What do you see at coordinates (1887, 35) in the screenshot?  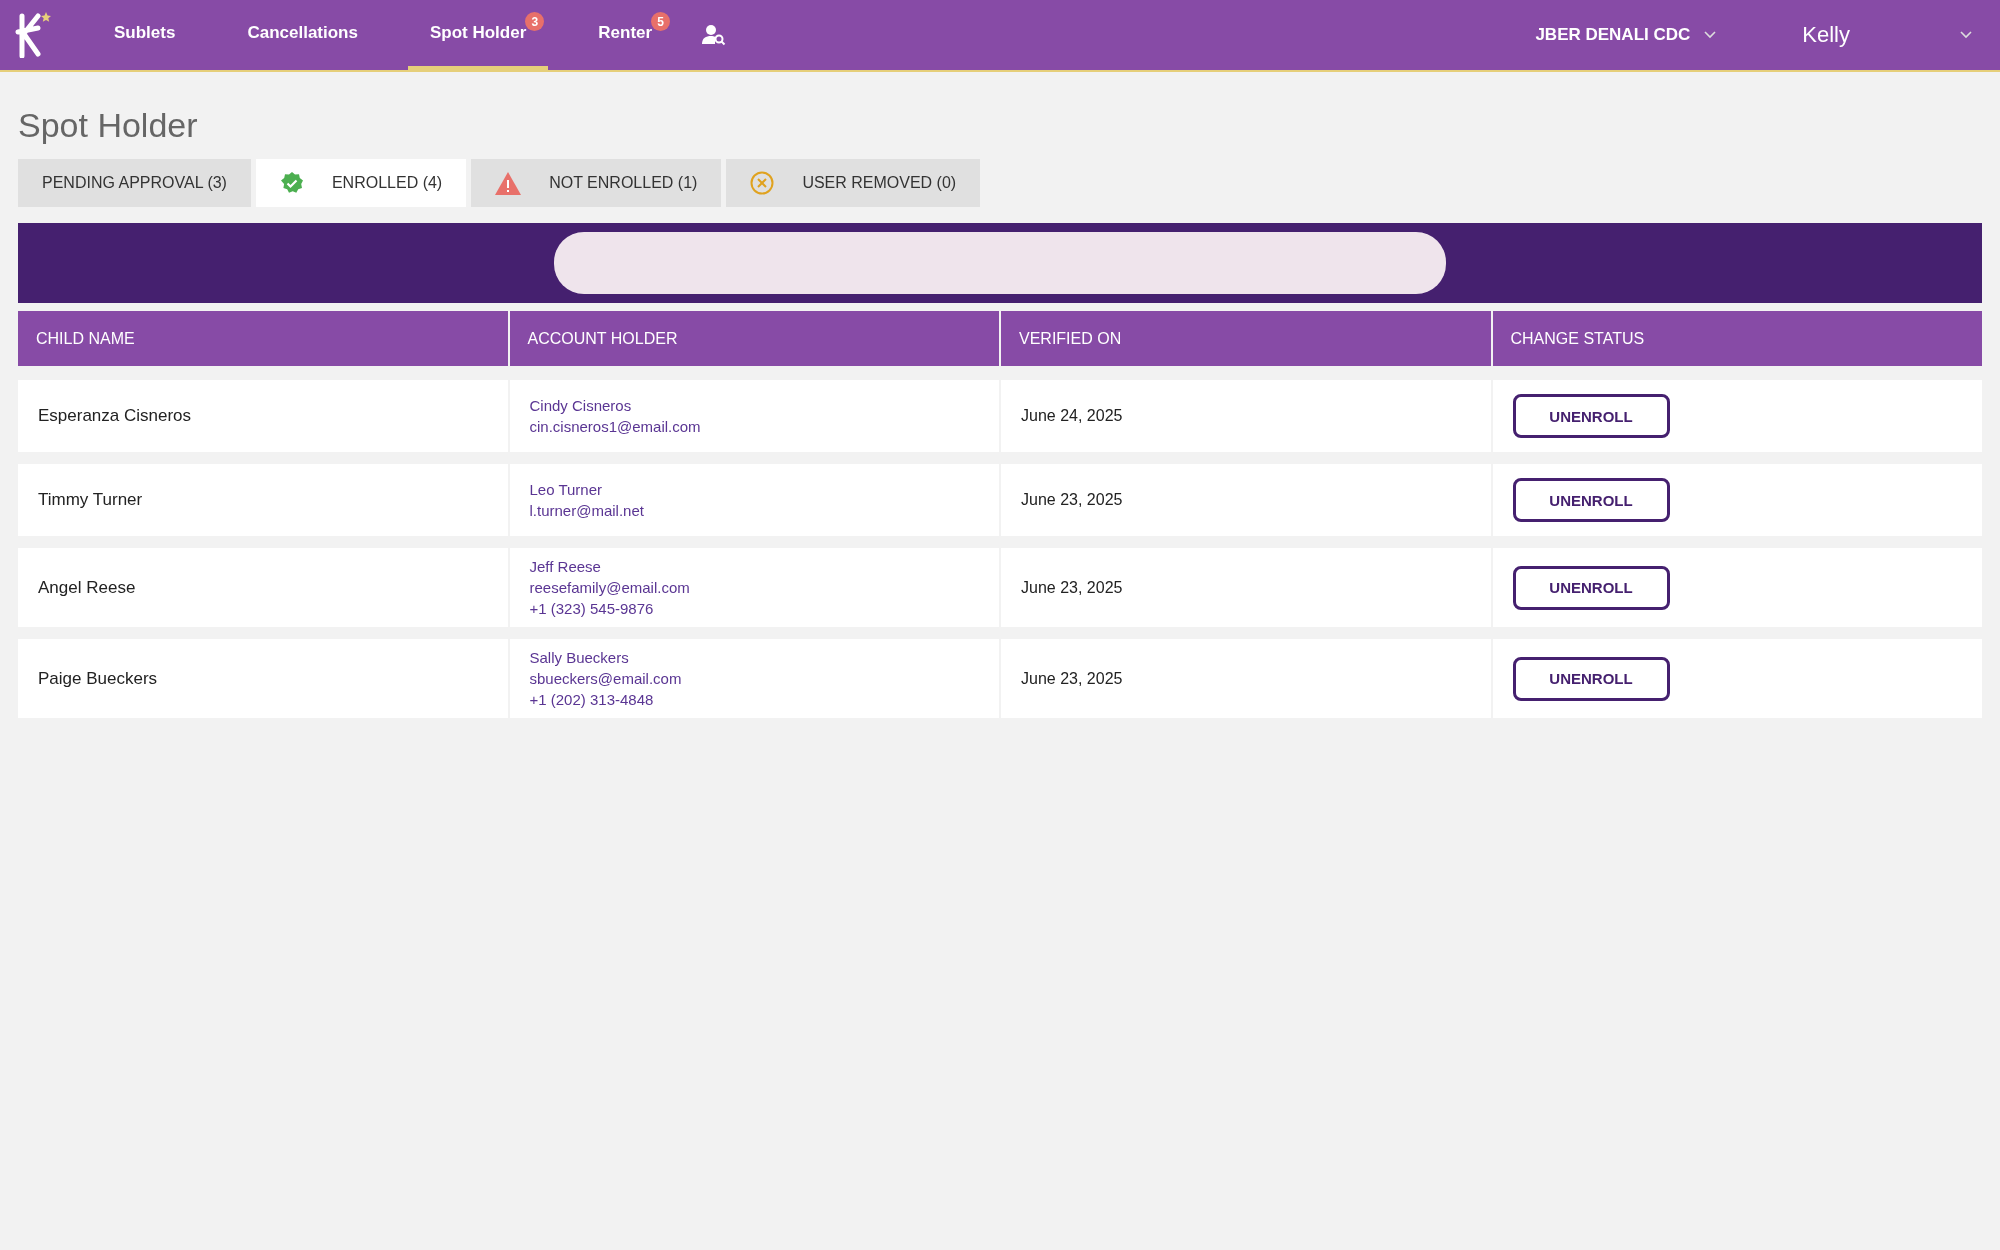 I see `user-dropdown: Kelly` at bounding box center [1887, 35].